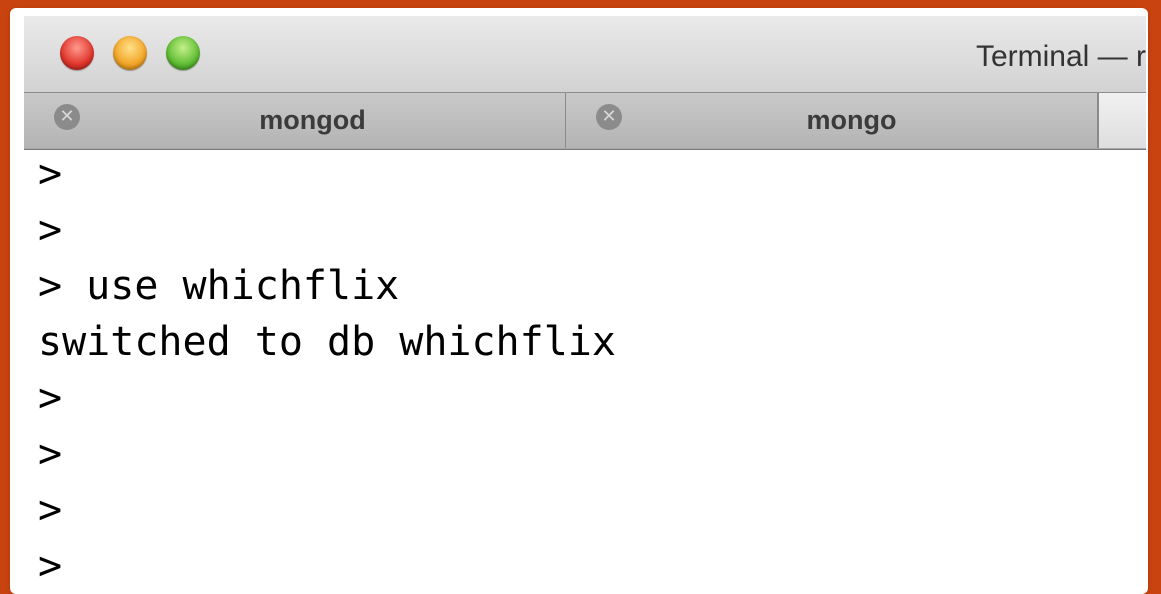  Describe the element at coordinates (219, 286) in the screenshot. I see `console-line: > use whichflix` at that location.